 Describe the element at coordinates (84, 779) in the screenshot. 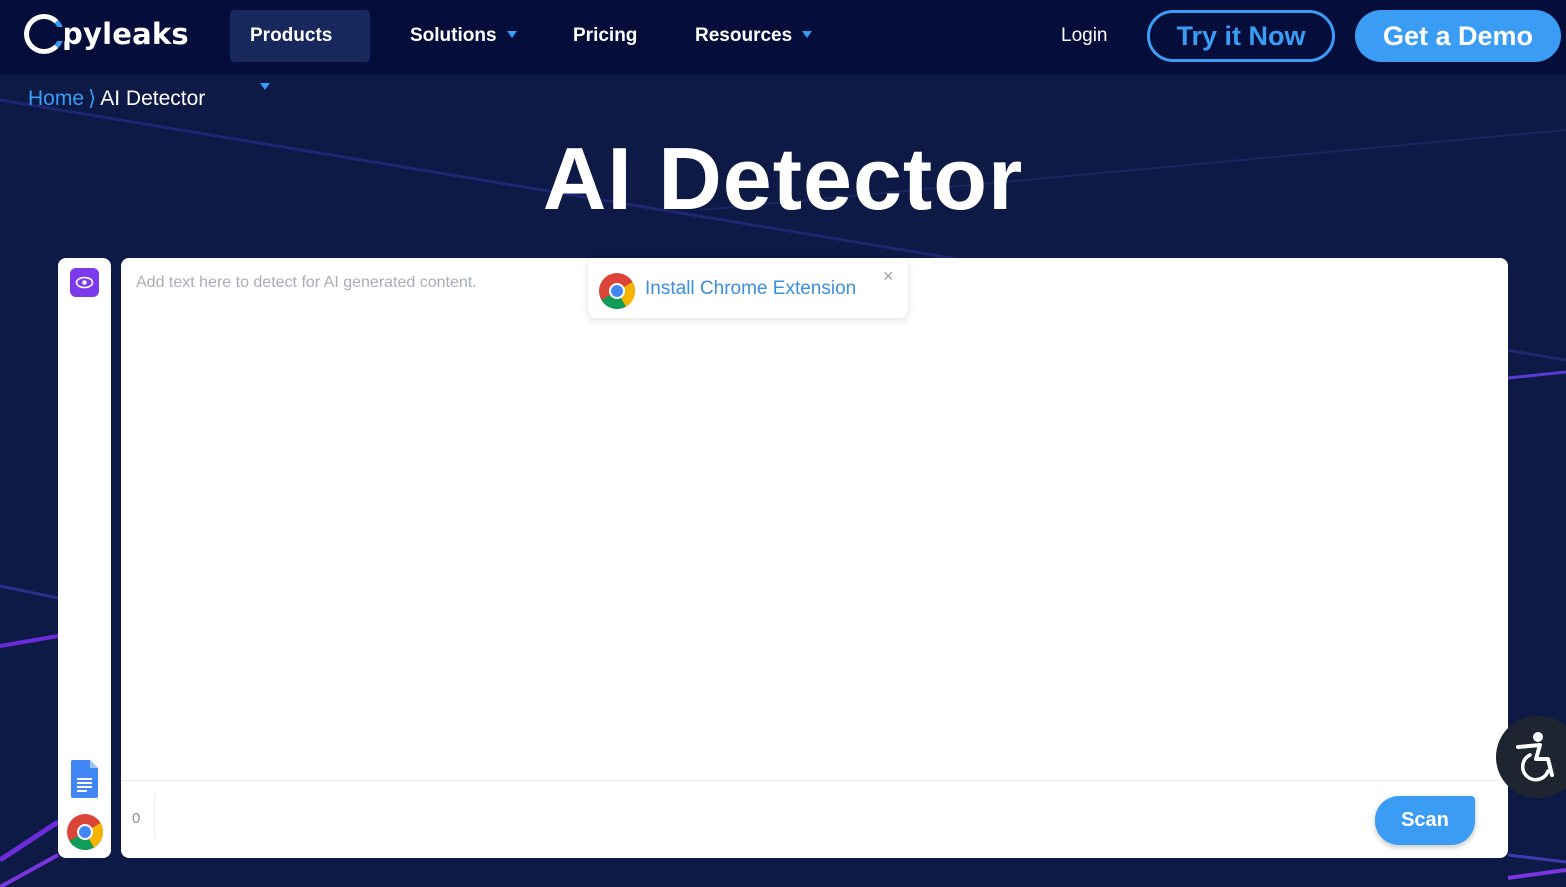

I see `google-docs-icon` at that location.